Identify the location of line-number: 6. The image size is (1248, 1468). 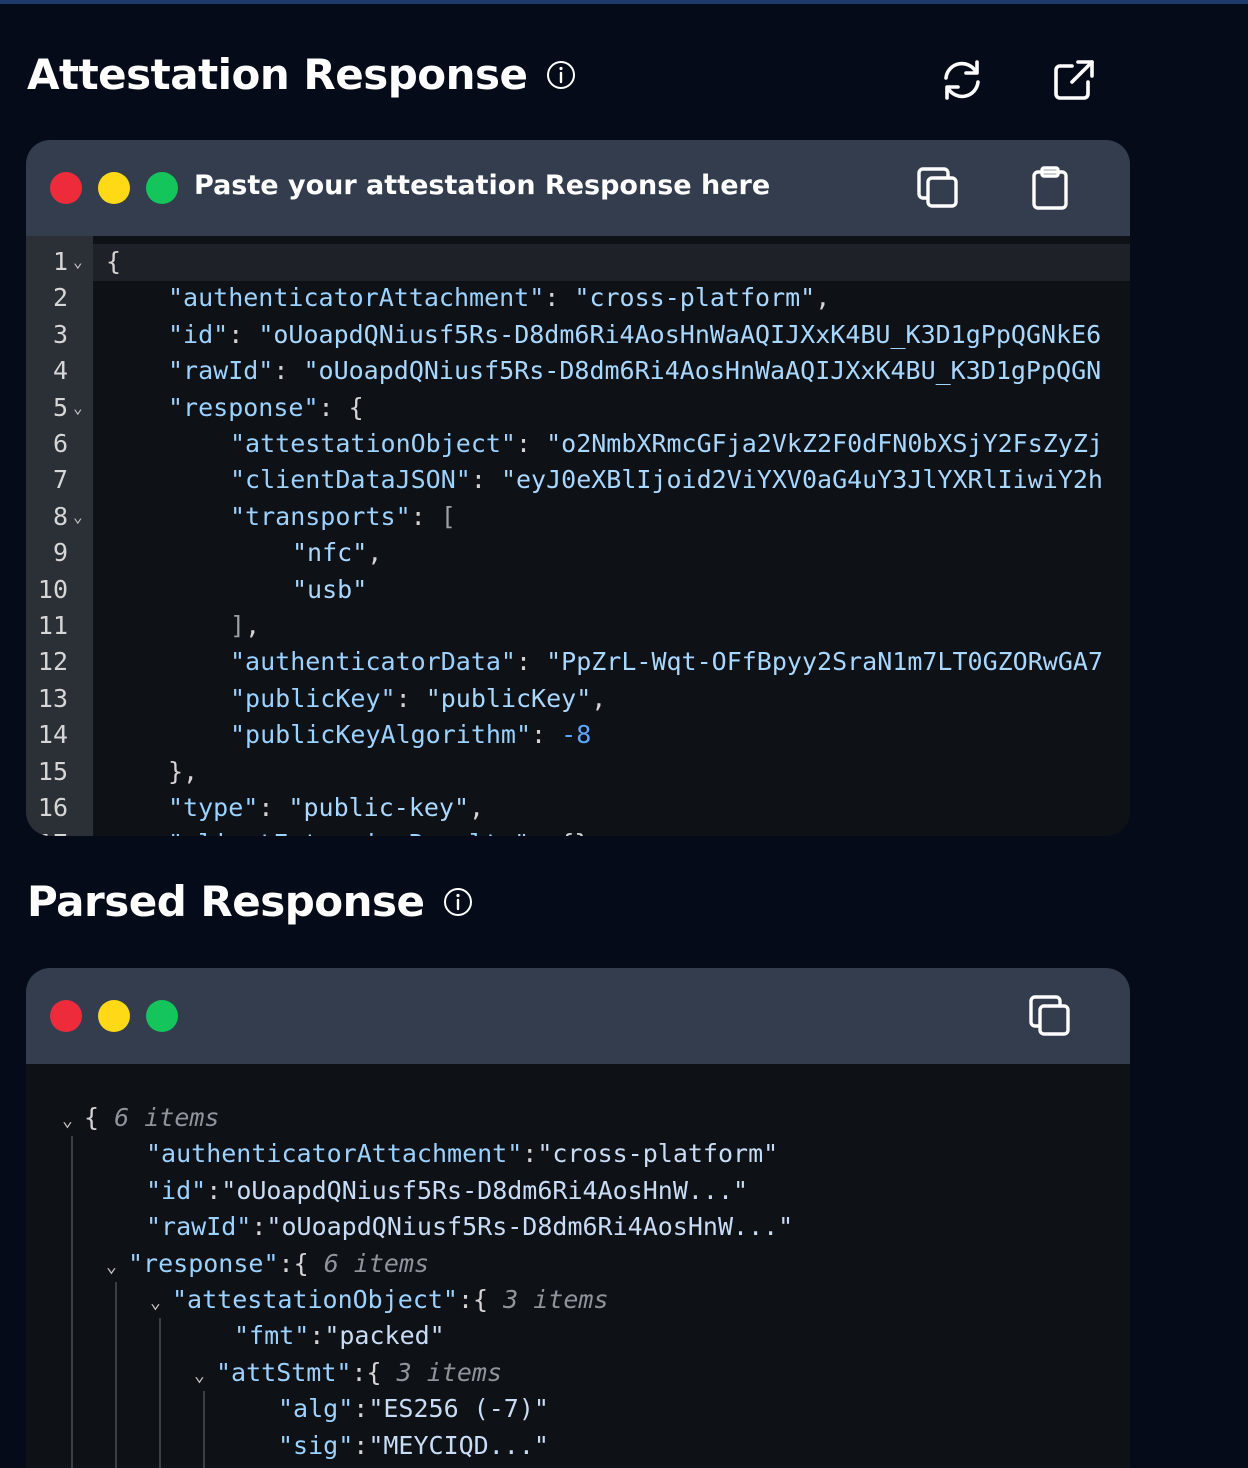
(60, 443).